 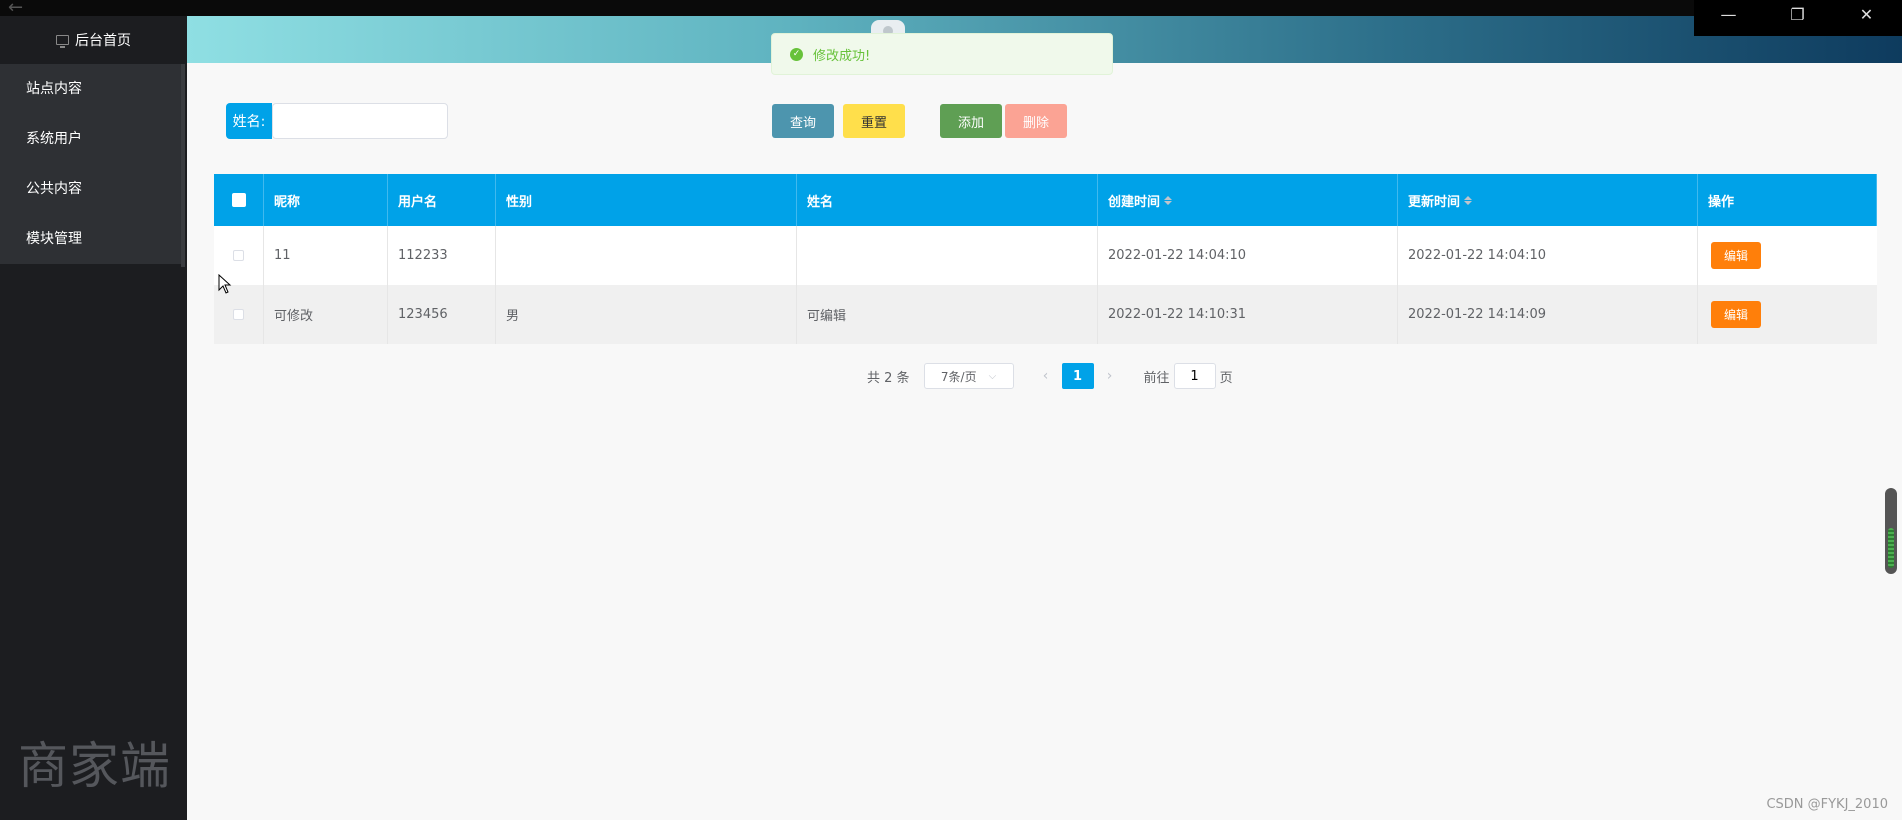 I want to click on name-search-input, so click(x=360, y=121).